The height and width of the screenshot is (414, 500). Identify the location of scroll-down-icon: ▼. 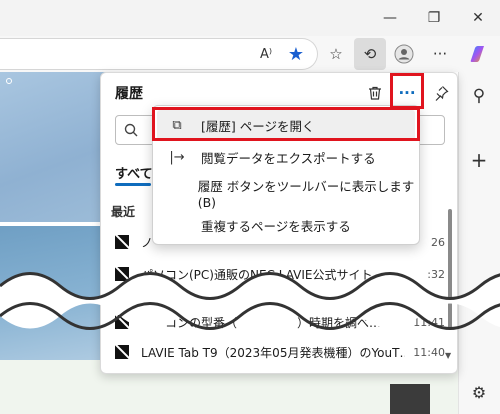
(448, 355).